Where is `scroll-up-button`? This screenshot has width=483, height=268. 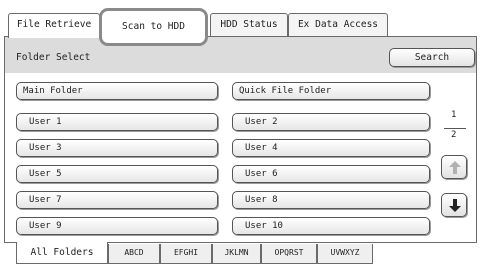
scroll-up-button is located at coordinates (454, 167).